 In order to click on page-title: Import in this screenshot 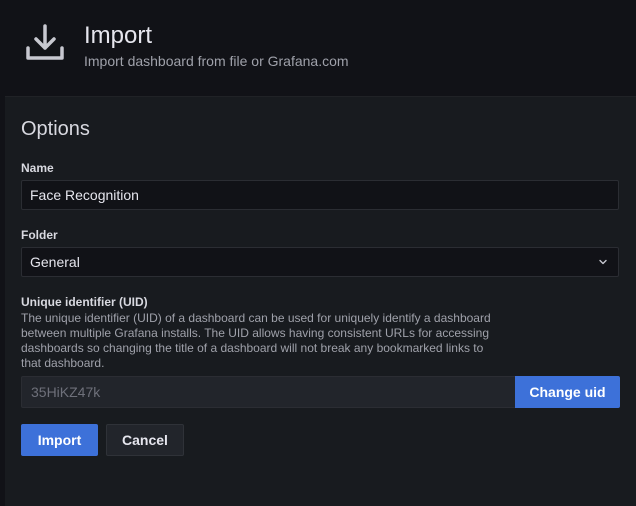, I will do `click(118, 35)`.